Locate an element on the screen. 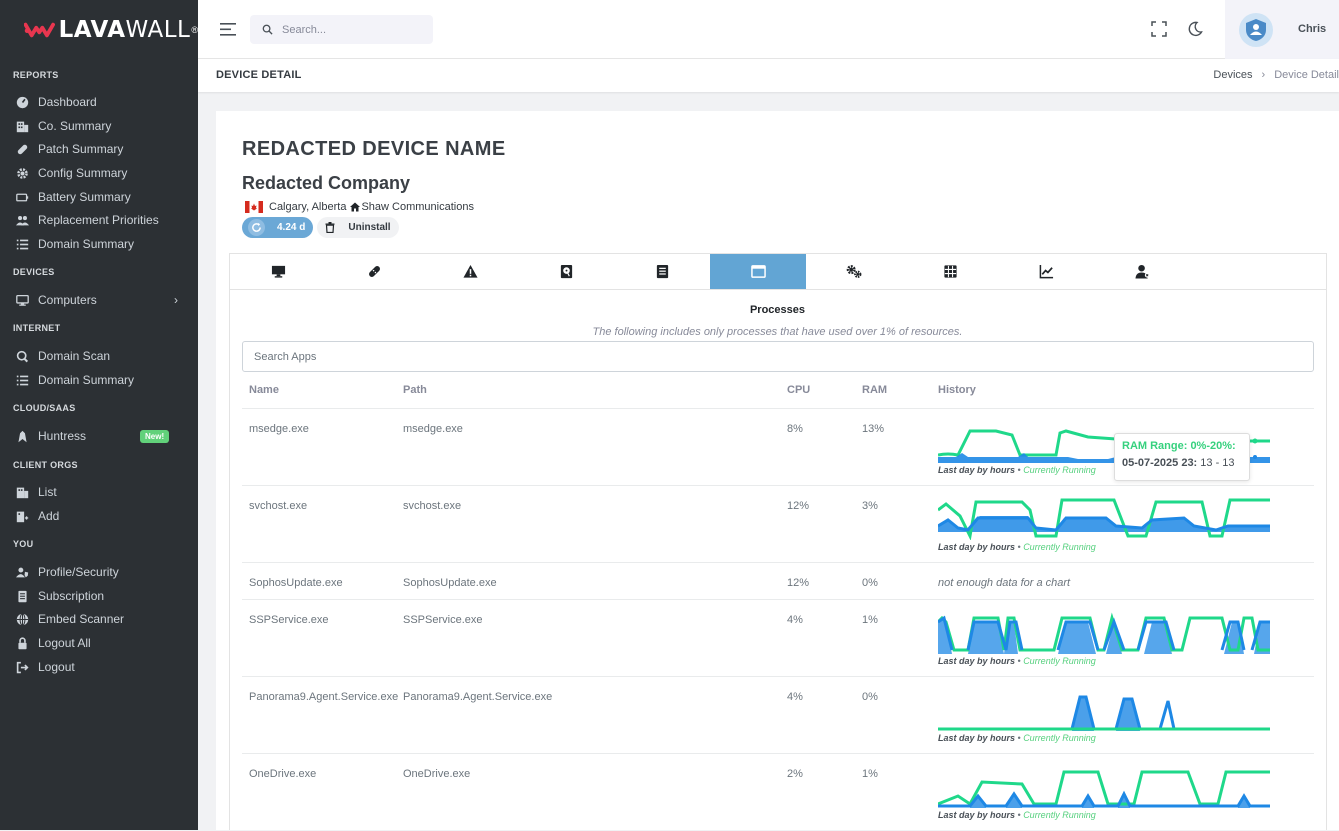 The height and width of the screenshot is (831, 1339). device-actions: 4.24 d Uninstall is located at coordinates (320, 227).